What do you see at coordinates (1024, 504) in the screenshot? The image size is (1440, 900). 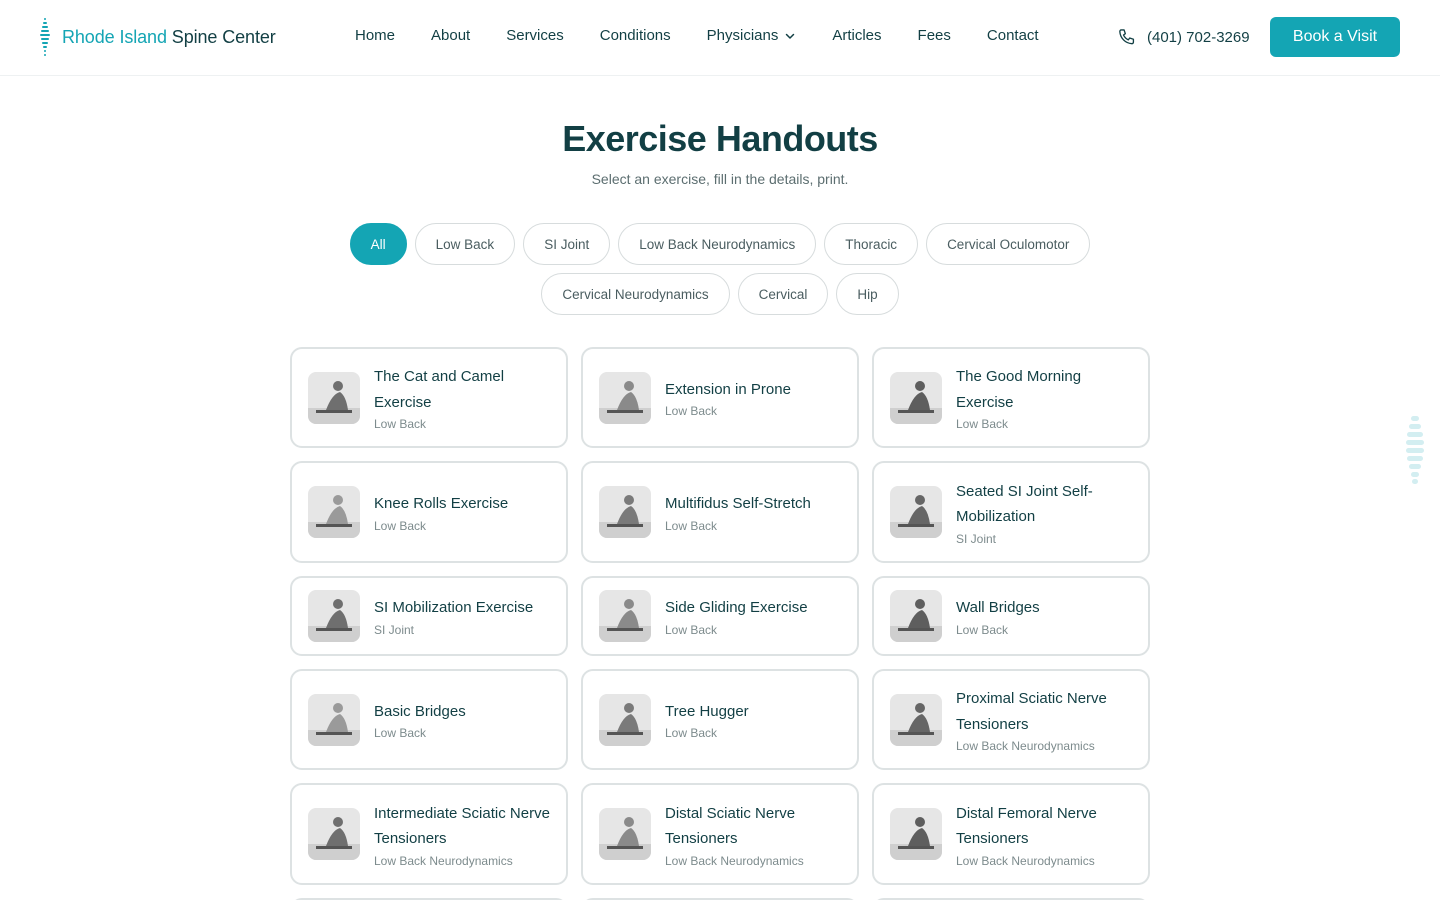 I see `exercise-title: Seated SI Joint Self-Mobilization` at bounding box center [1024, 504].